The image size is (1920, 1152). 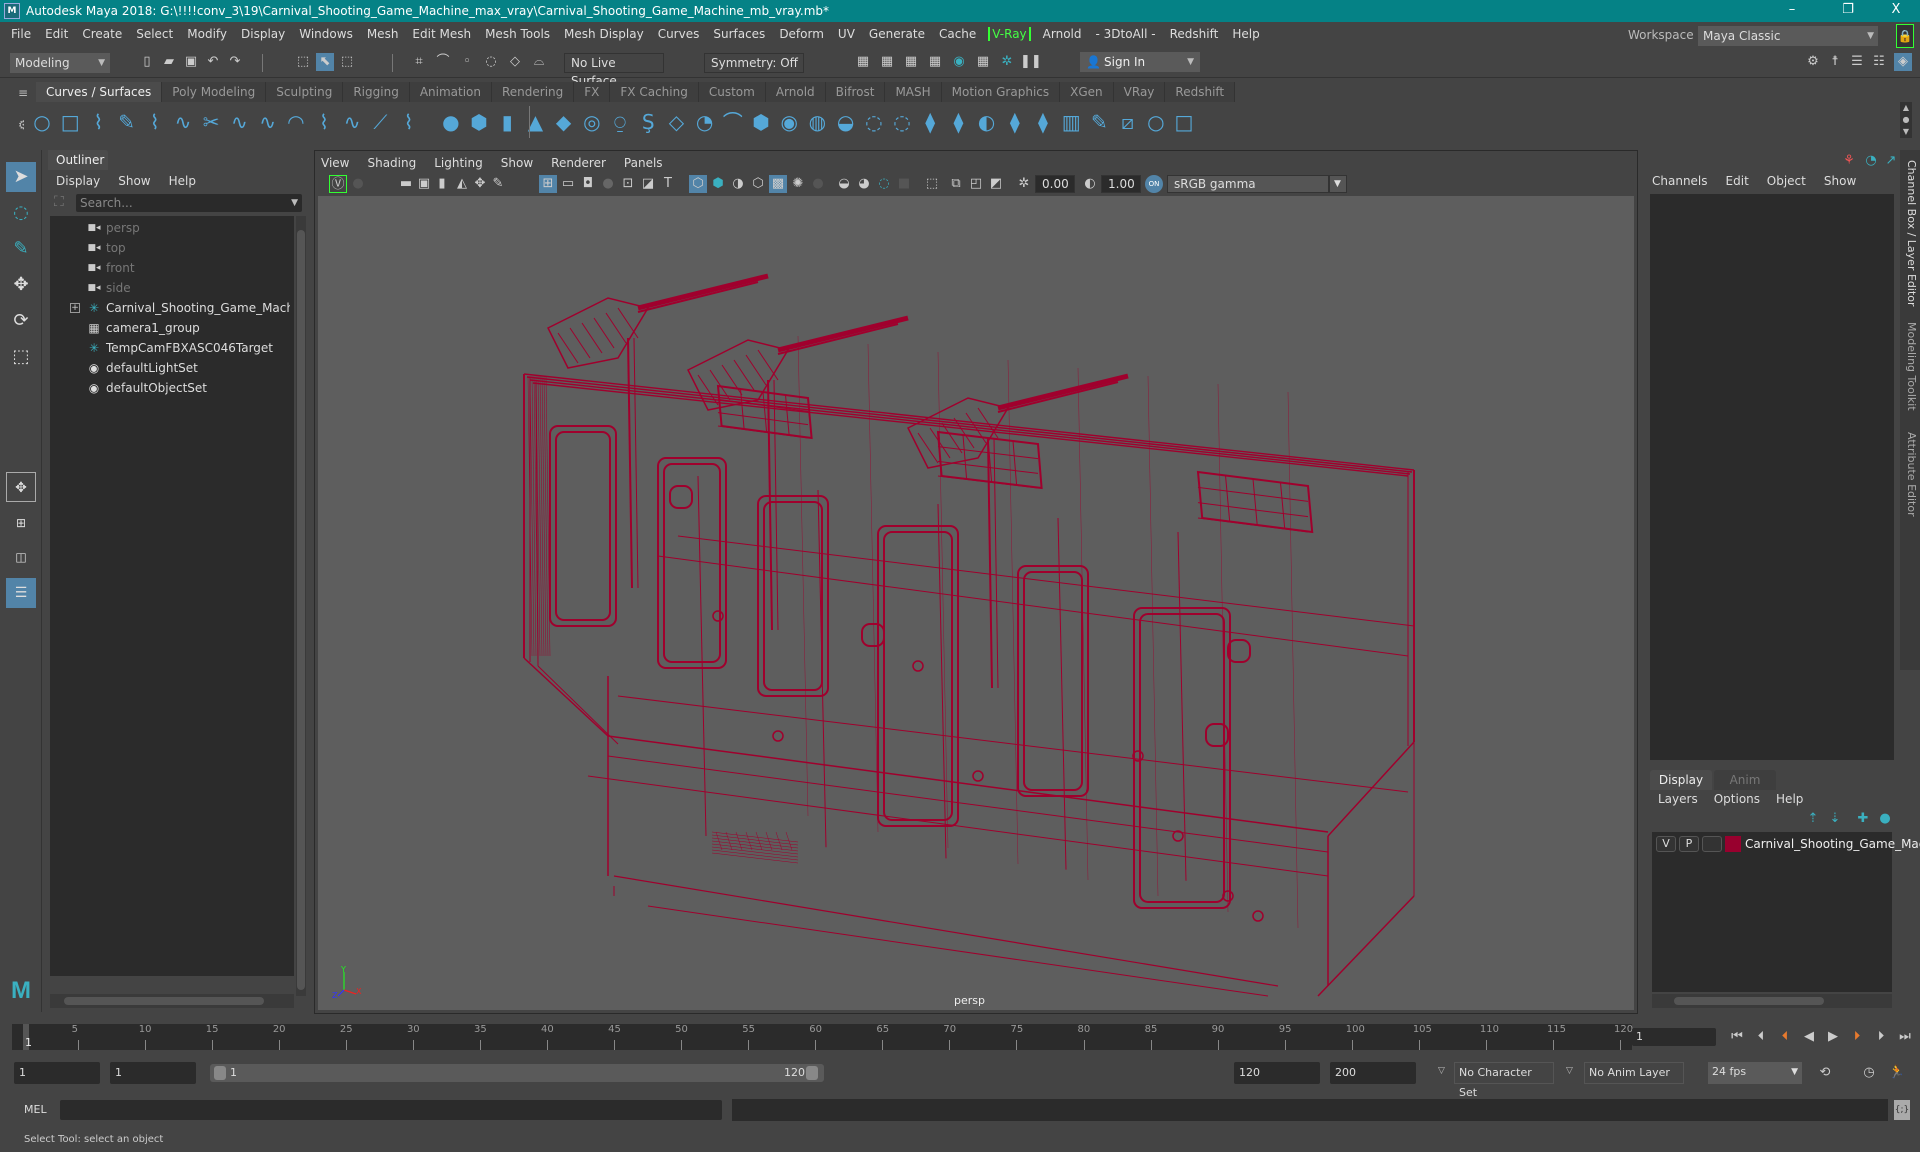 I want to click on range-end-handle, so click(x=812, y=1073).